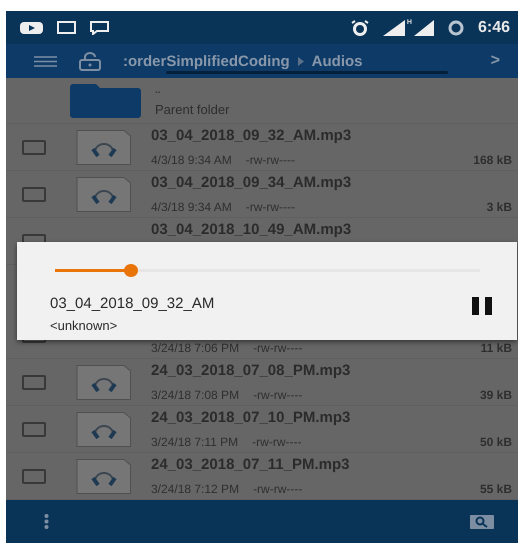 The image size is (524, 543). I want to click on file-date: 3/24/18 7:12 PM, so click(195, 489).